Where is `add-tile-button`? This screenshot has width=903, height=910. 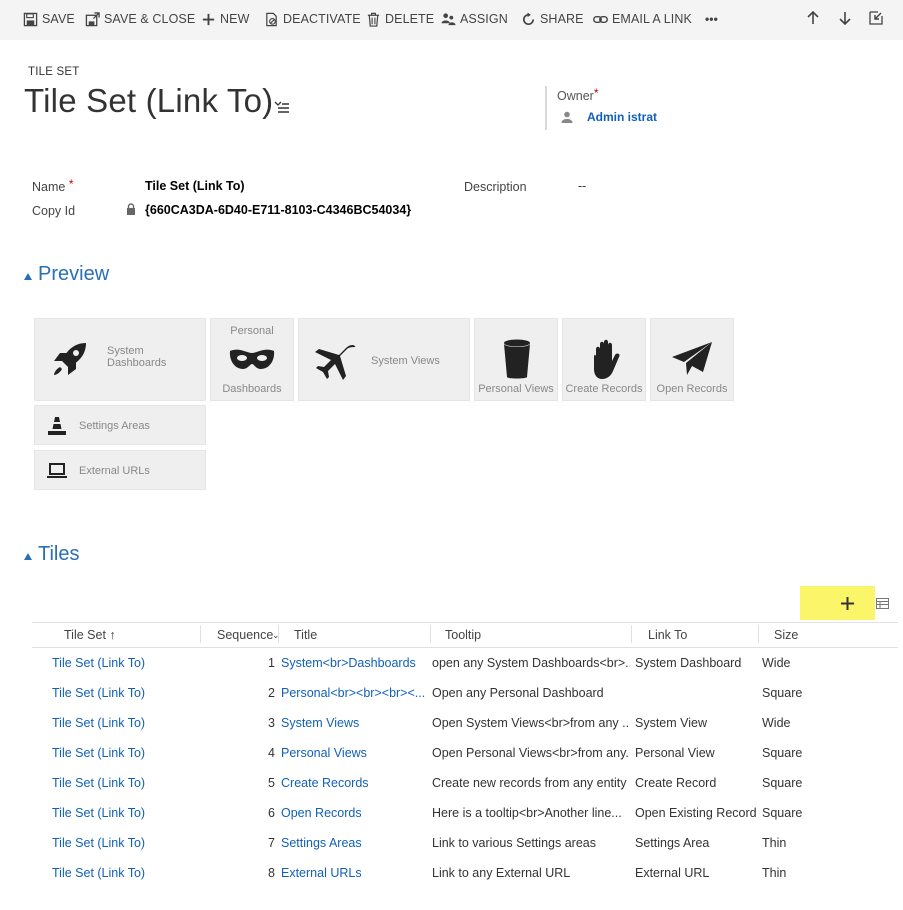 add-tile-button is located at coordinates (837, 603).